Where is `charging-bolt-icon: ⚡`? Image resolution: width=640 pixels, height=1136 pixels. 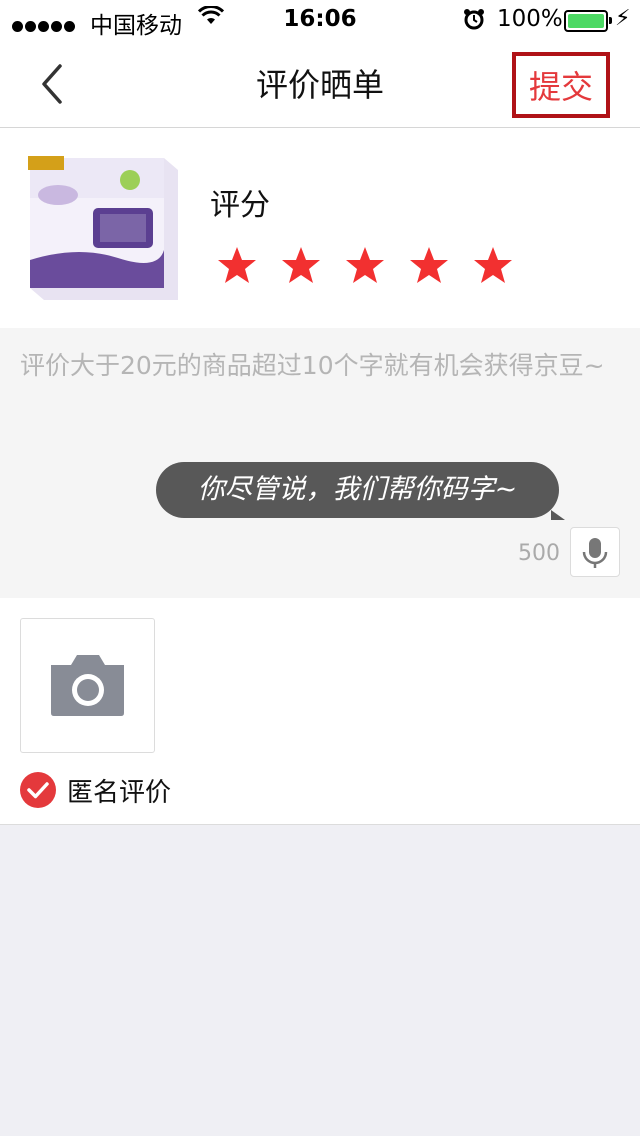
charging-bolt-icon: ⚡ is located at coordinates (623, 18).